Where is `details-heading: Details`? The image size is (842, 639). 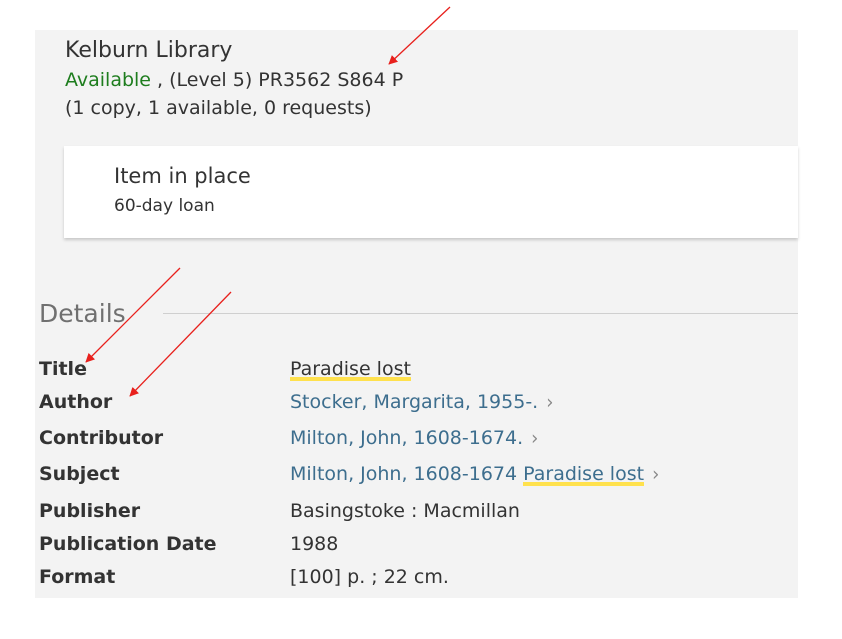
details-heading: Details is located at coordinates (82, 313).